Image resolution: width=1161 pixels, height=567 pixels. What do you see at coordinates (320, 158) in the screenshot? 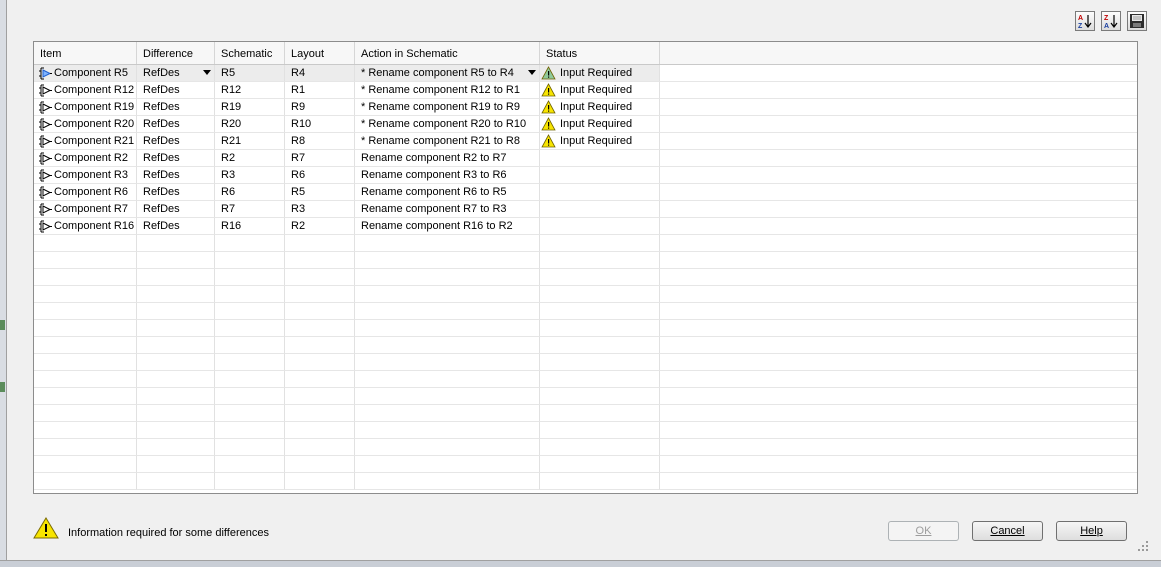
I see `layout-cell: R7` at bounding box center [320, 158].